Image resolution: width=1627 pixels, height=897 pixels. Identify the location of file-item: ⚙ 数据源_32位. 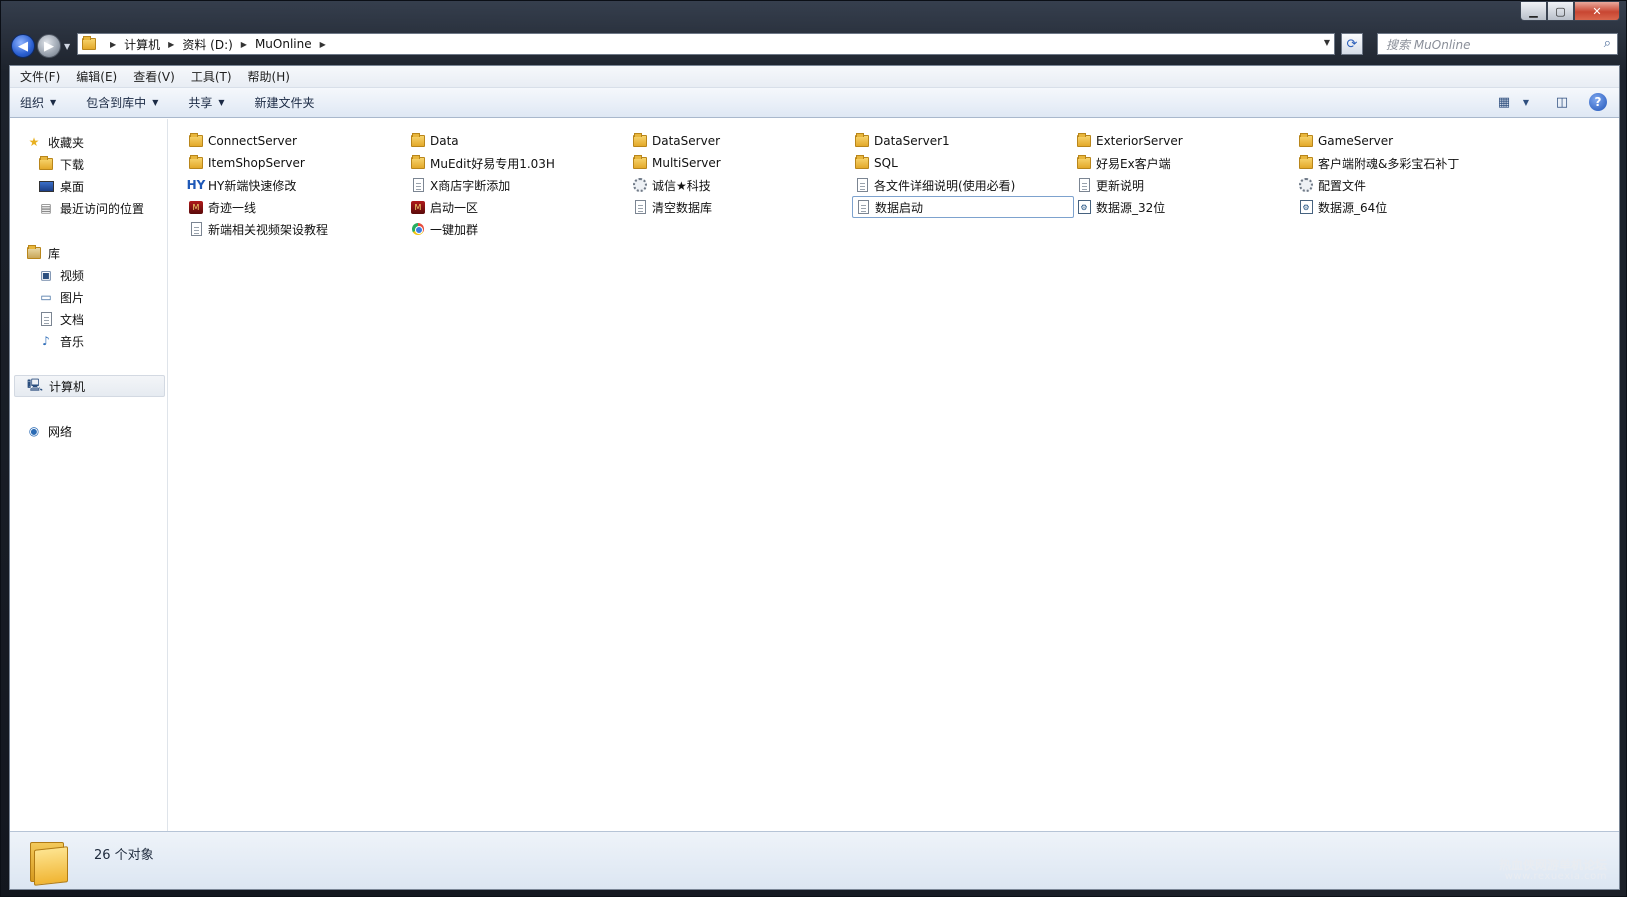
(1185, 207).